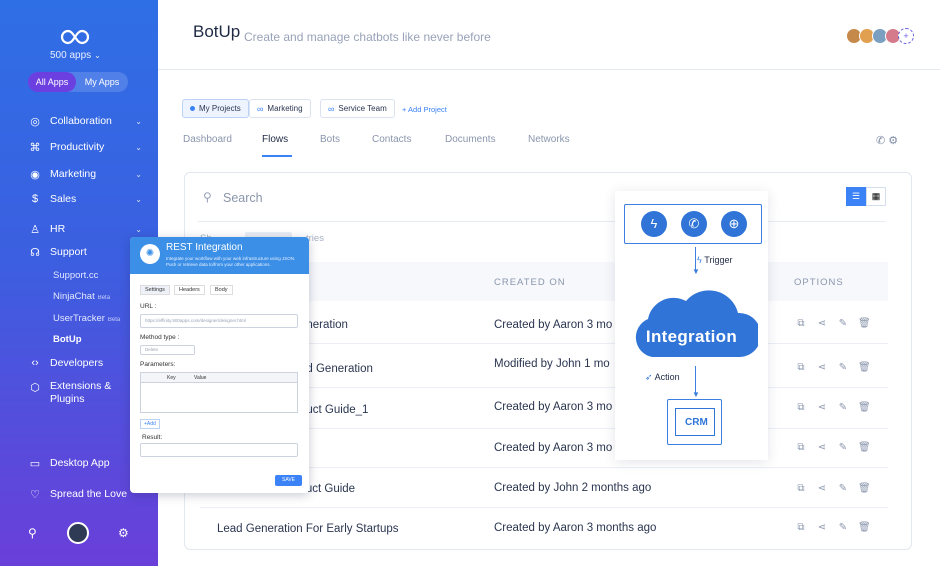  I want to click on phone-icon: ✆, so click(880, 141).